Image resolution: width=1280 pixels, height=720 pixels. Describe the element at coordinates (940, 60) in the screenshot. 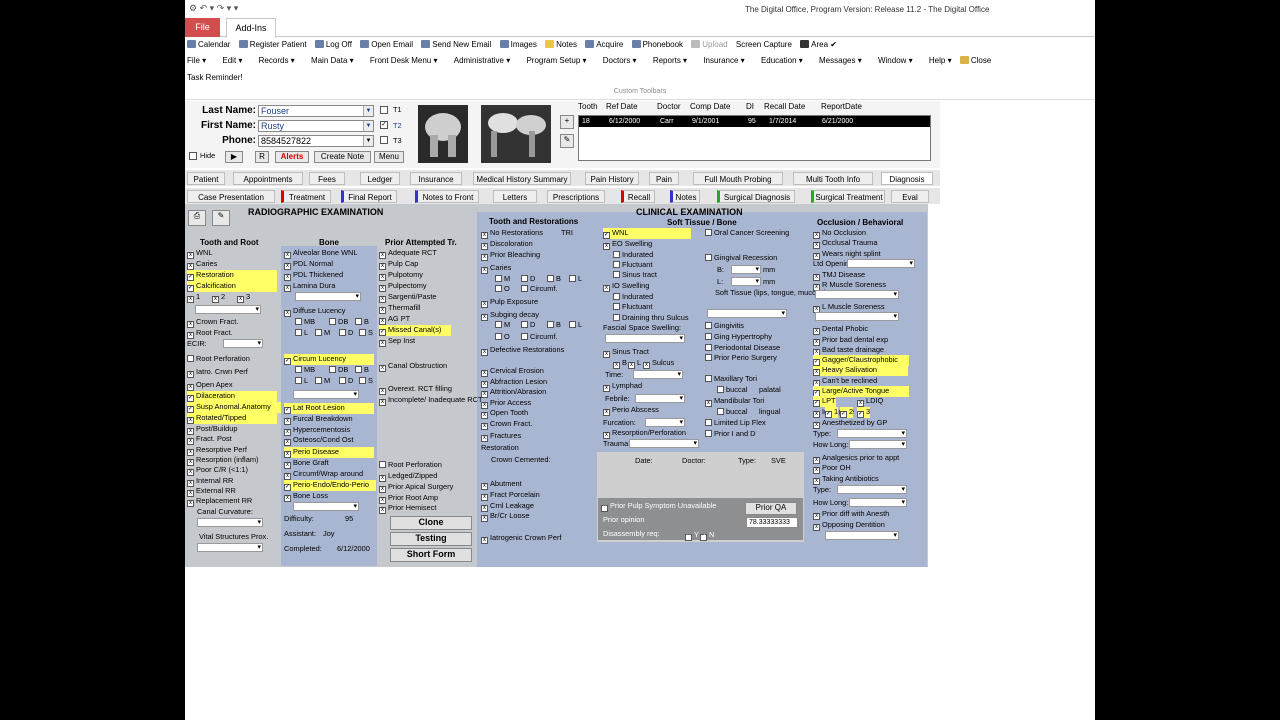

I see `menu-help: Help ▾` at that location.